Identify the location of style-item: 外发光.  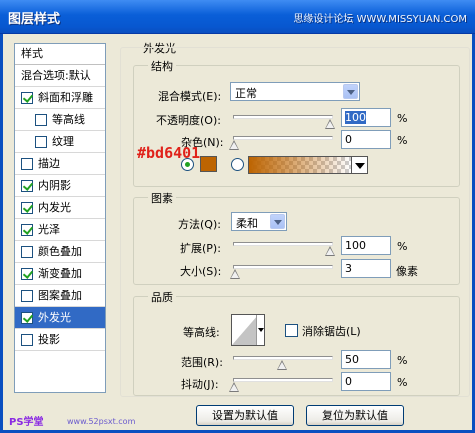
(60, 318).